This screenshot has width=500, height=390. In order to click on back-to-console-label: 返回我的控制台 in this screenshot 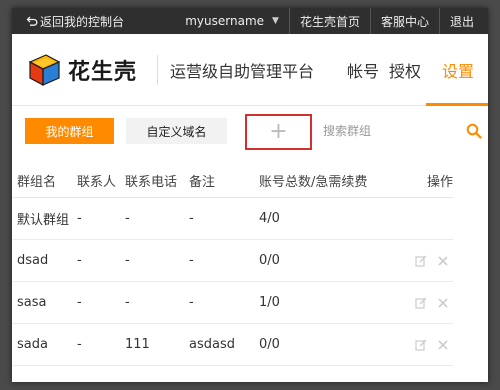, I will do `click(82, 21)`.